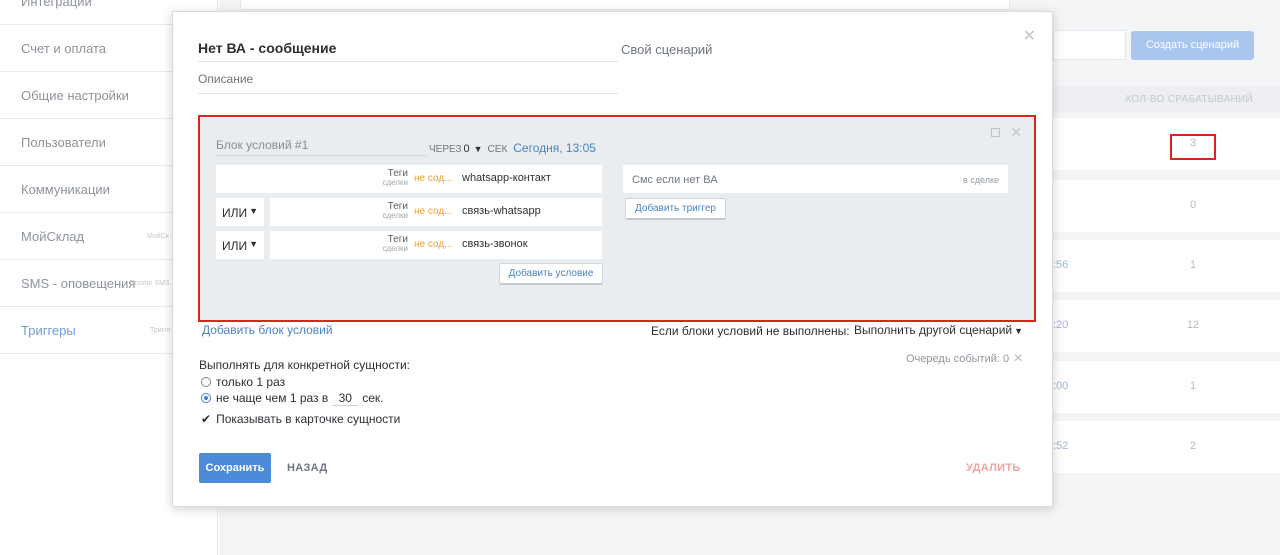 This screenshot has height=555, width=1280. I want to click on event-queue-label: Очередь событий: 0, so click(958, 359).